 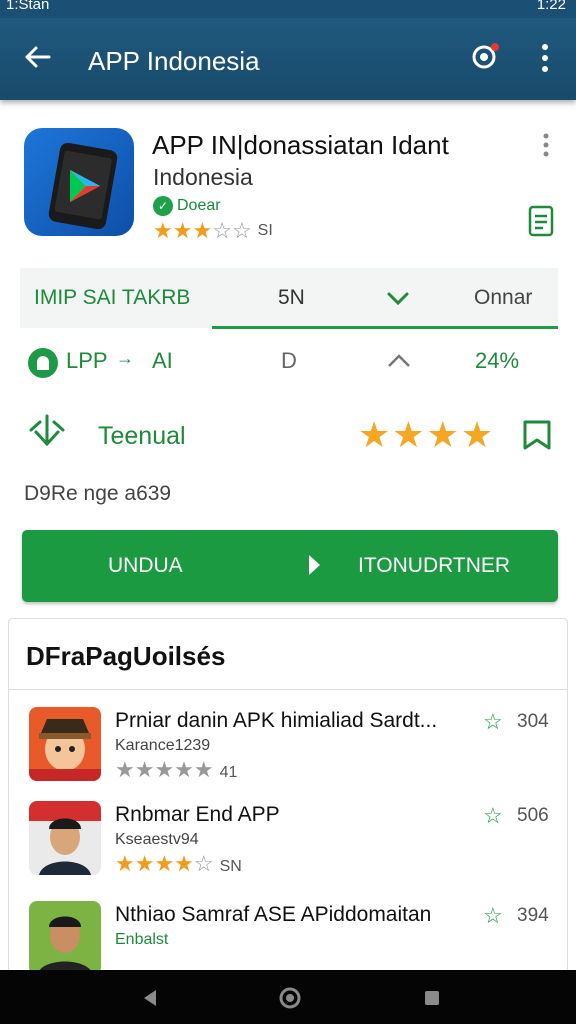 I want to click on system-nav-bar, so click(x=288, y=997).